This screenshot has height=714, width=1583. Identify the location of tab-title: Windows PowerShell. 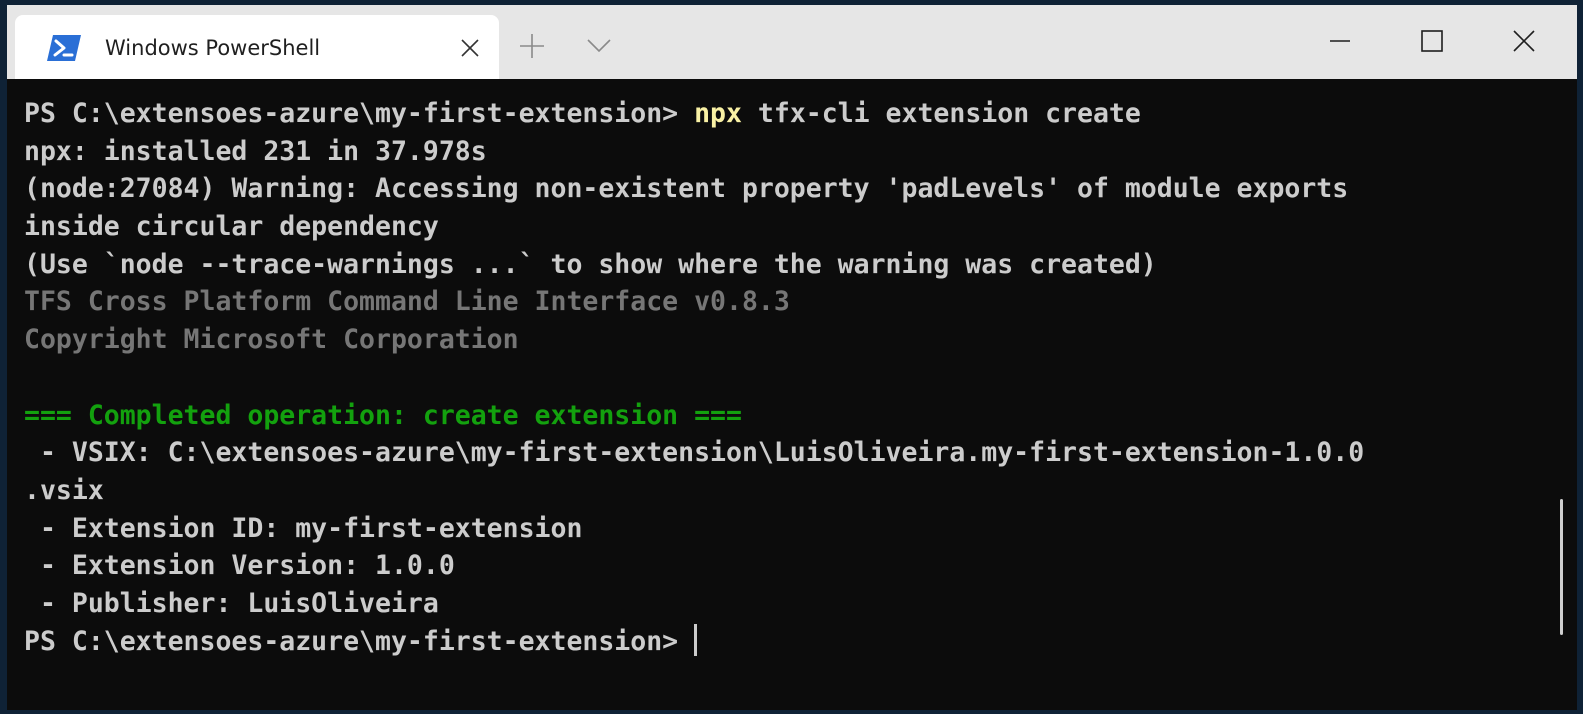
(213, 48).